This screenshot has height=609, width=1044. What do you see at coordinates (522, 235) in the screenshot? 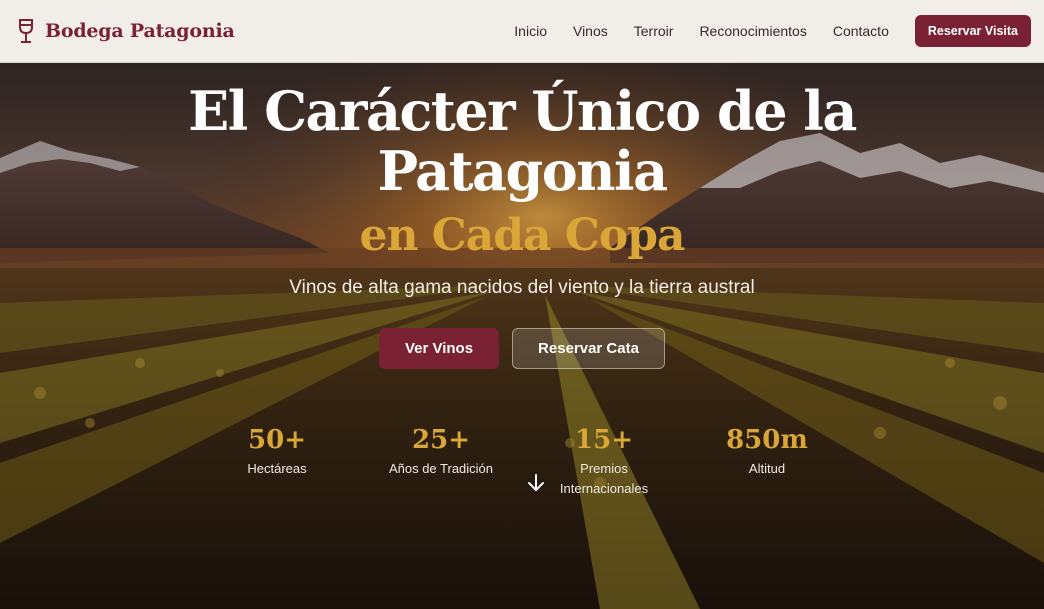
I see `hero-title-accent: en Cada Copa` at bounding box center [522, 235].